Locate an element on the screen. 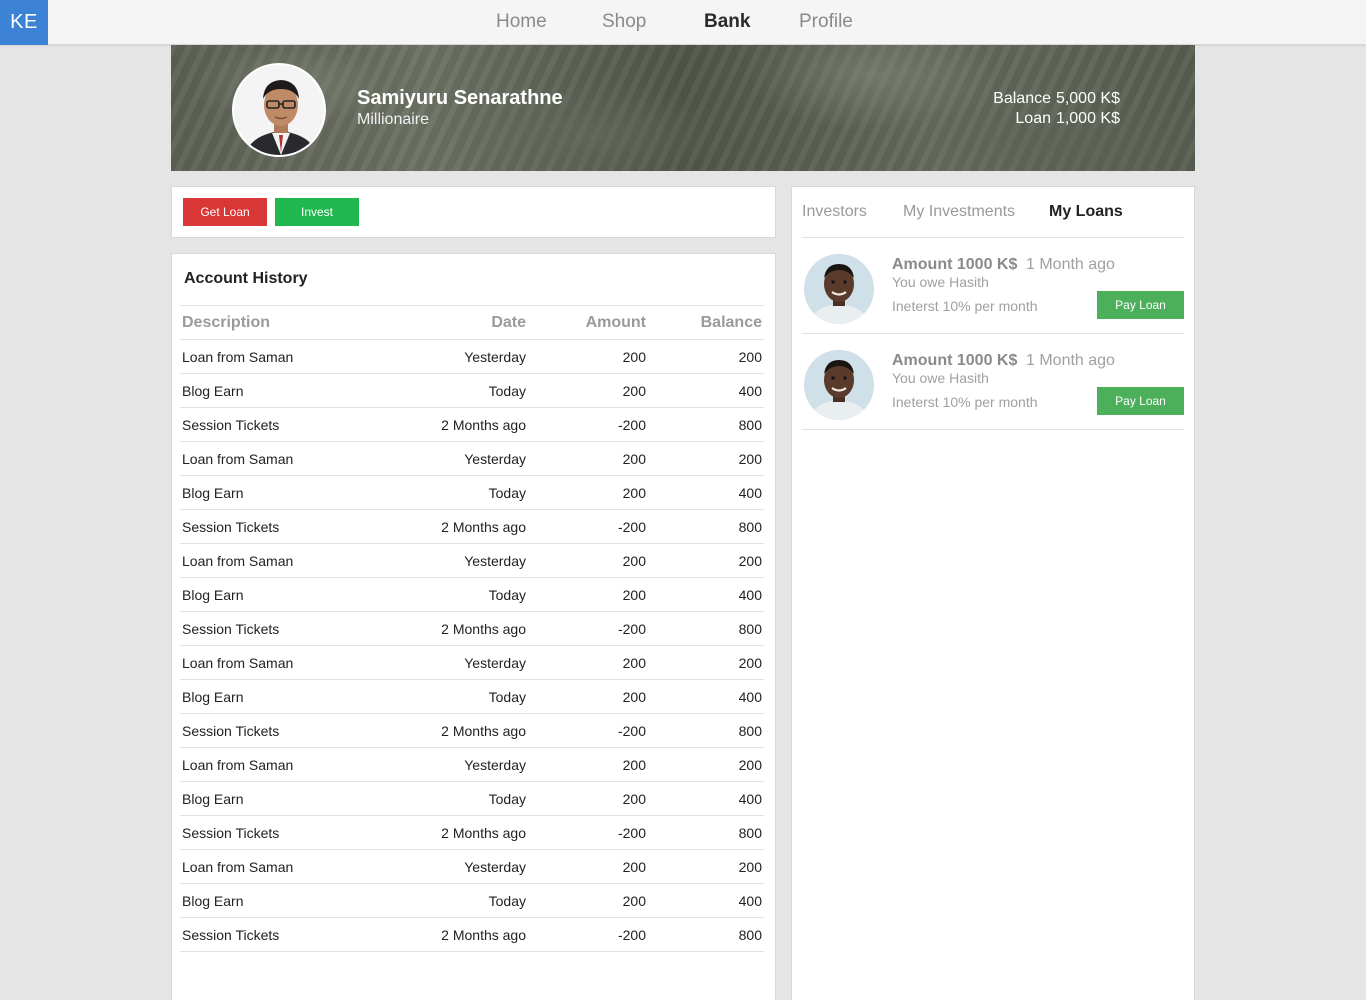 The image size is (1366, 1000). tab-my-investments: My Investments is located at coordinates (959, 212).